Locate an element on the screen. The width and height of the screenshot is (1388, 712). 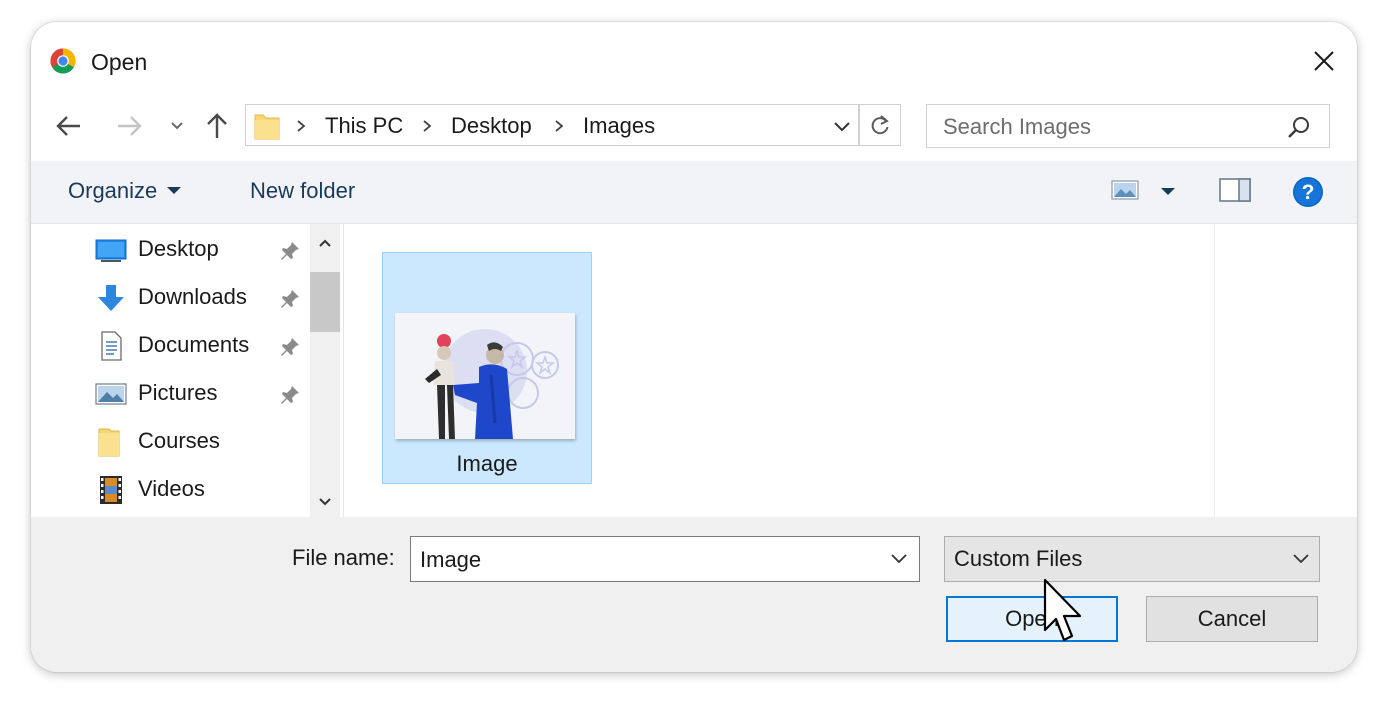
chevron-up-icon is located at coordinates (325, 243).